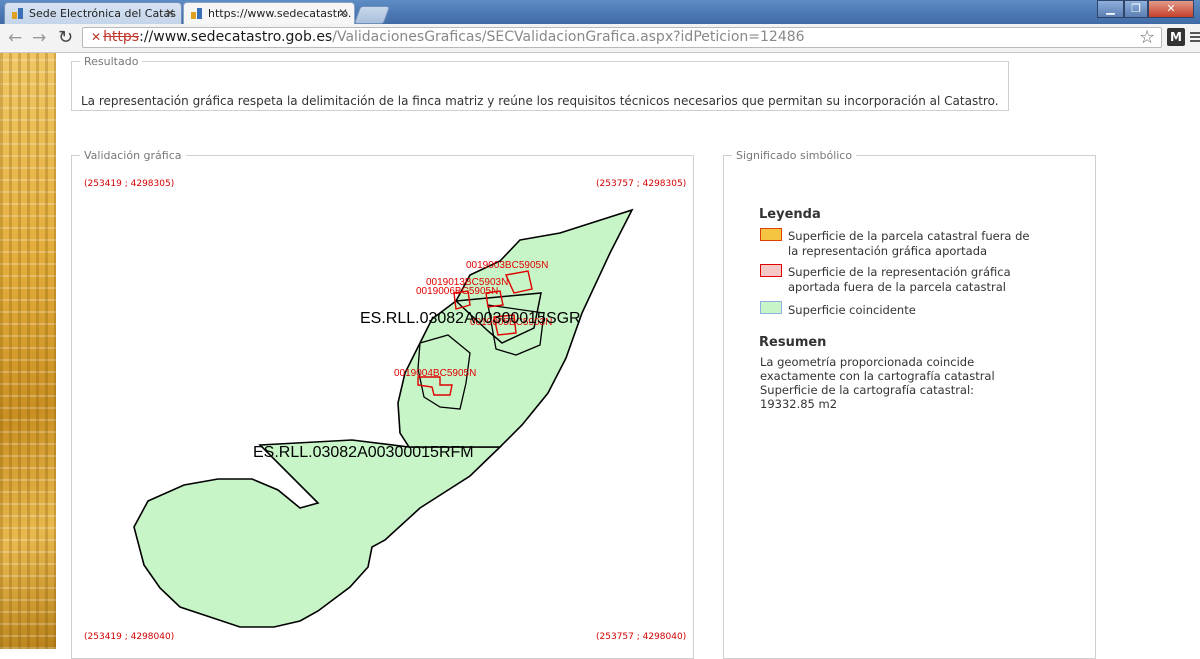 The height and width of the screenshot is (659, 1200). Describe the element at coordinates (317, 533) in the screenshot. I see `parcel-rfm-shape` at that location.